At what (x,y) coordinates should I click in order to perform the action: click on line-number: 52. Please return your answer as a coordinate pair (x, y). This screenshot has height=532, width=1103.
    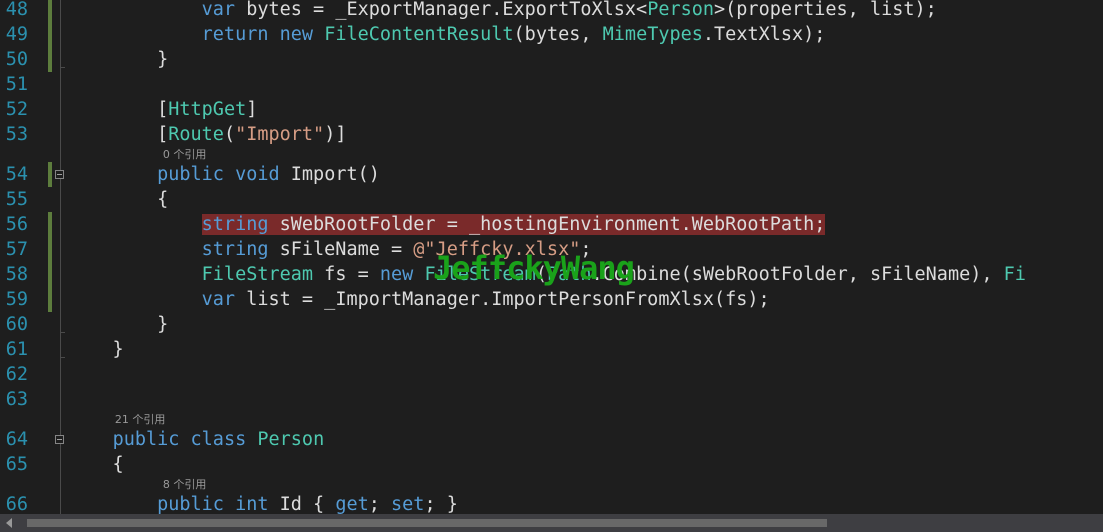
    Looking at the image, I should click on (16, 109).